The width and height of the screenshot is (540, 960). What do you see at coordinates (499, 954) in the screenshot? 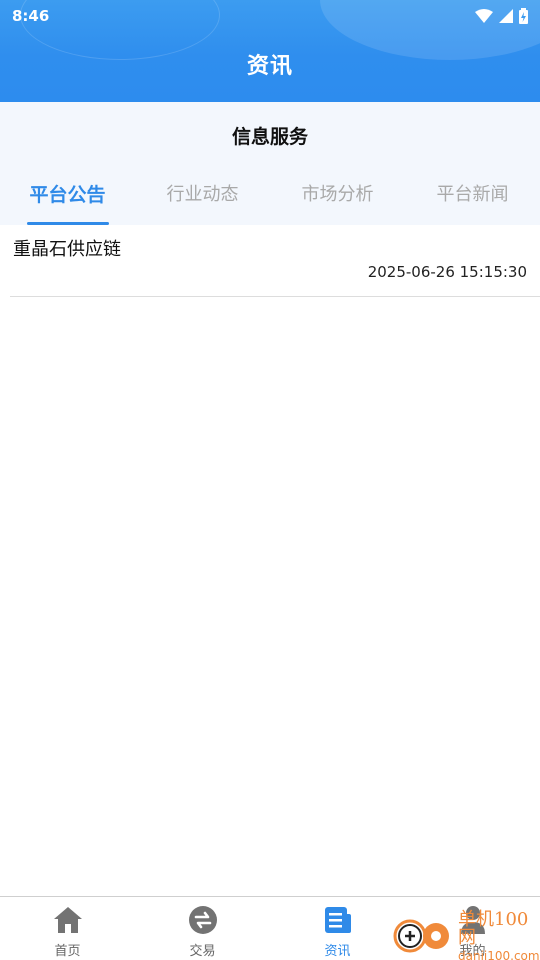
I see `watermark-sub: danji100.com` at bounding box center [499, 954].